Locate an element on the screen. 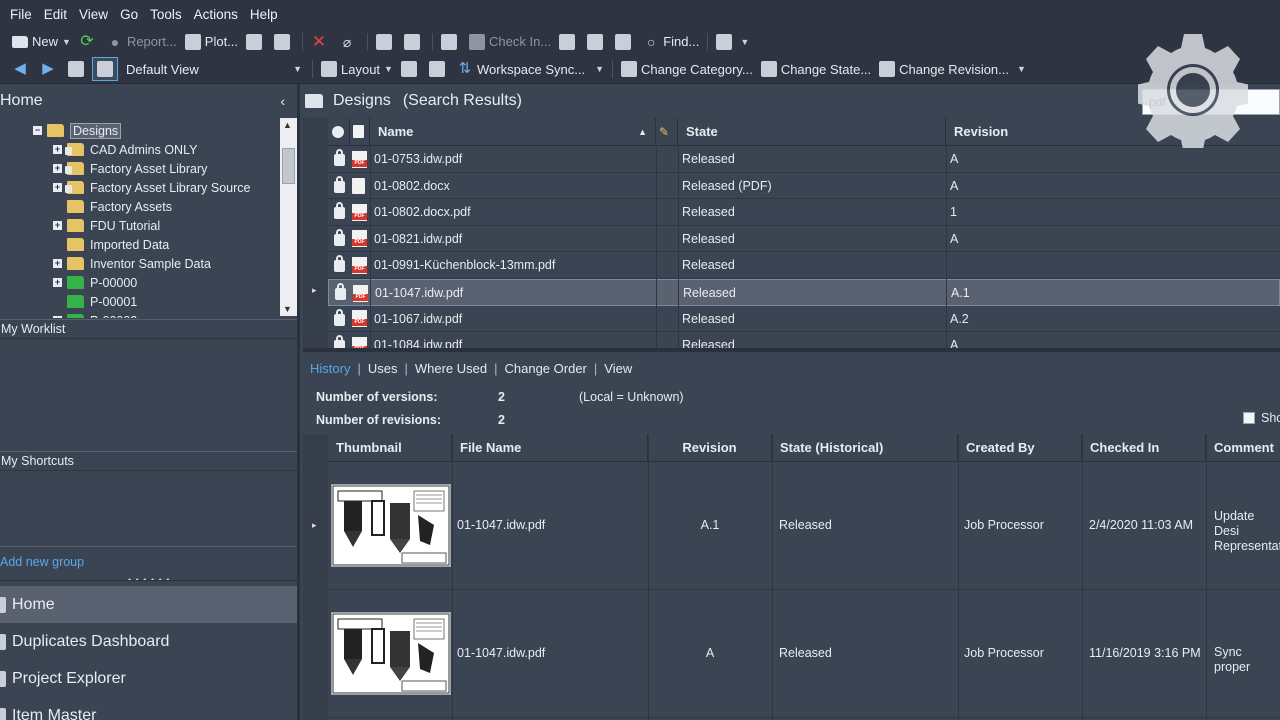  toggle-pane-button is located at coordinates (105, 69).